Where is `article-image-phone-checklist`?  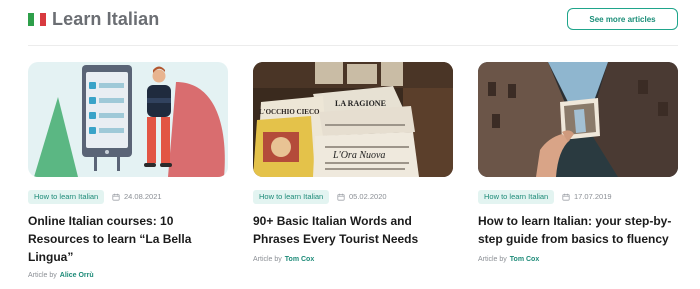 article-image-phone-checklist is located at coordinates (128, 119).